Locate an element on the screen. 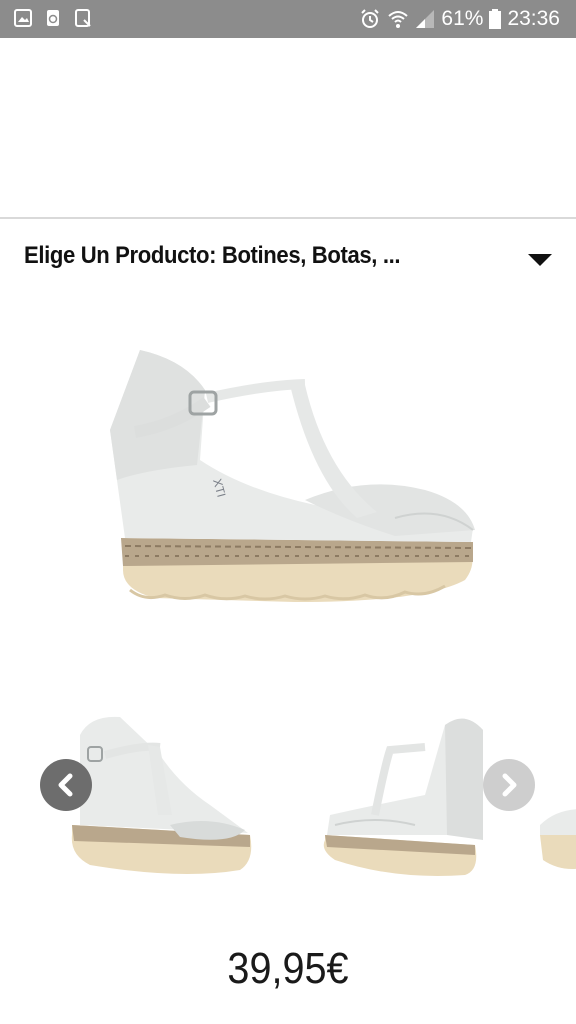 Image resolution: width=576 pixels, height=1024 pixels. divider is located at coordinates (288, 218).